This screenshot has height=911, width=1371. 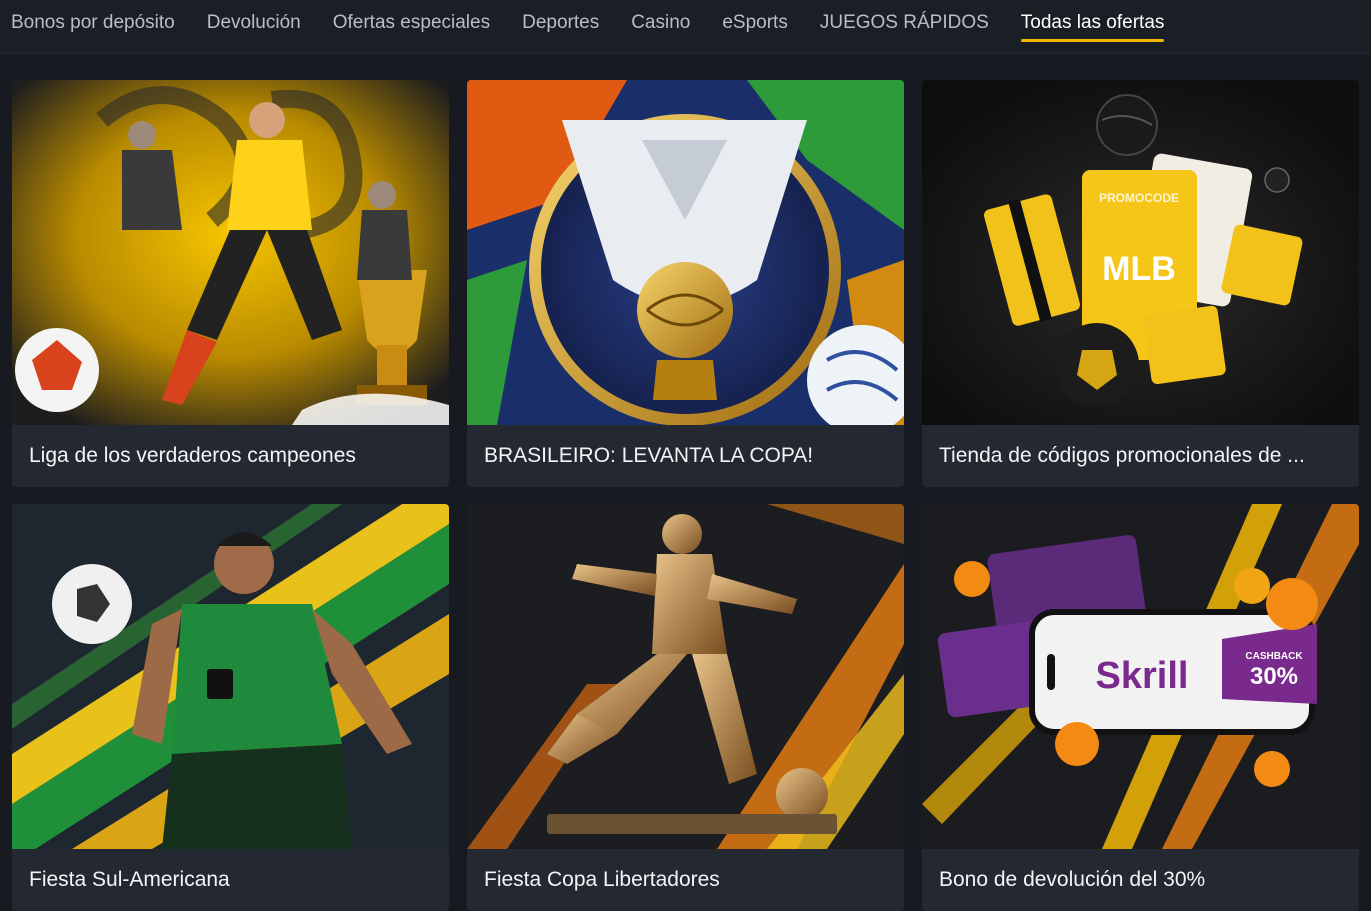 What do you see at coordinates (230, 252) in the screenshot?
I see `football-players-trophy-image` at bounding box center [230, 252].